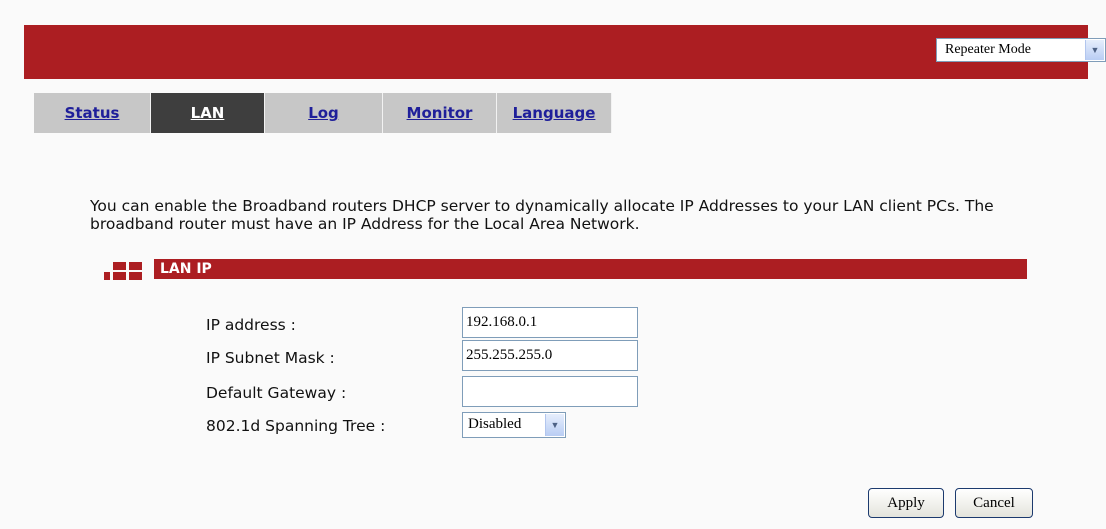 The image size is (1106, 529). Describe the element at coordinates (208, 113) in the screenshot. I see `tab-lan: LAN` at that location.